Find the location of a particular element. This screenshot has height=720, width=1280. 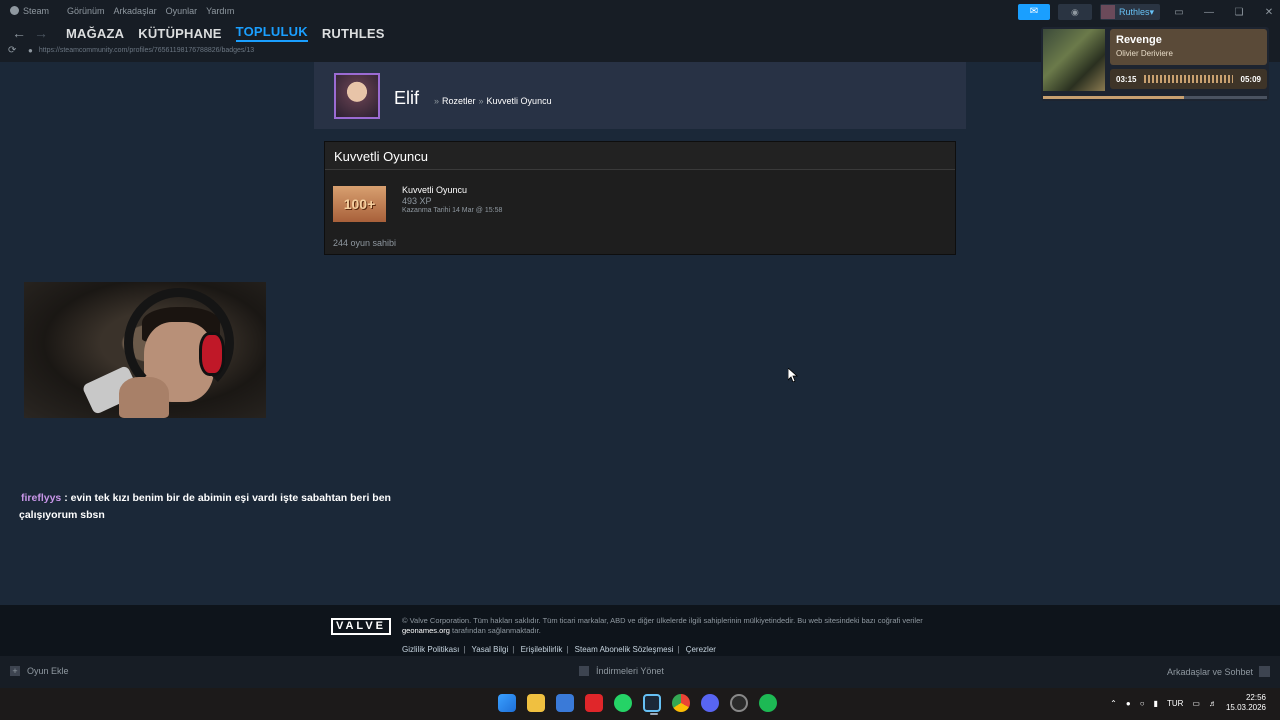

manage-downloads-label: İndirmeleri Yönet is located at coordinates (630, 671).